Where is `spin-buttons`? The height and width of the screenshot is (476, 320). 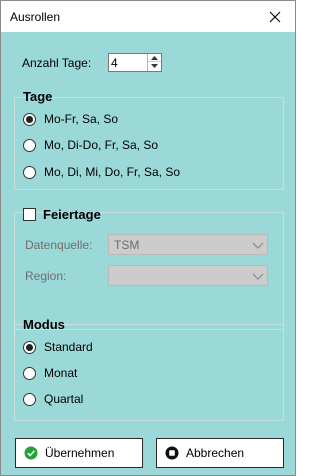
spin-buttons is located at coordinates (154, 62).